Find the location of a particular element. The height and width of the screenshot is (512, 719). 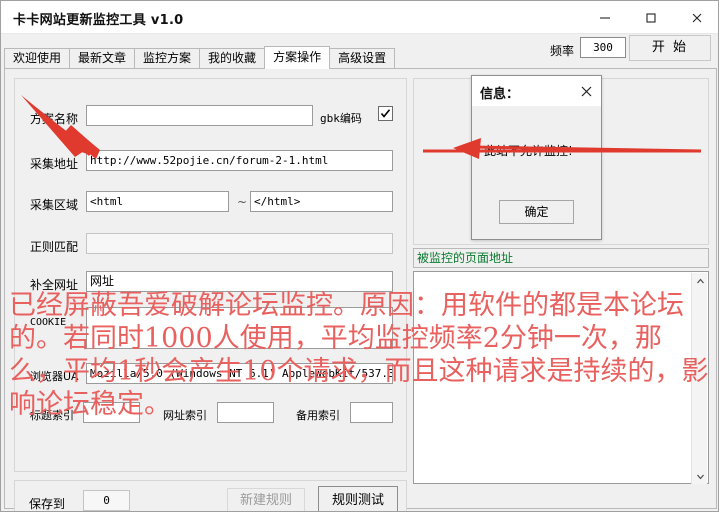

maximize-icon is located at coordinates (651, 17).